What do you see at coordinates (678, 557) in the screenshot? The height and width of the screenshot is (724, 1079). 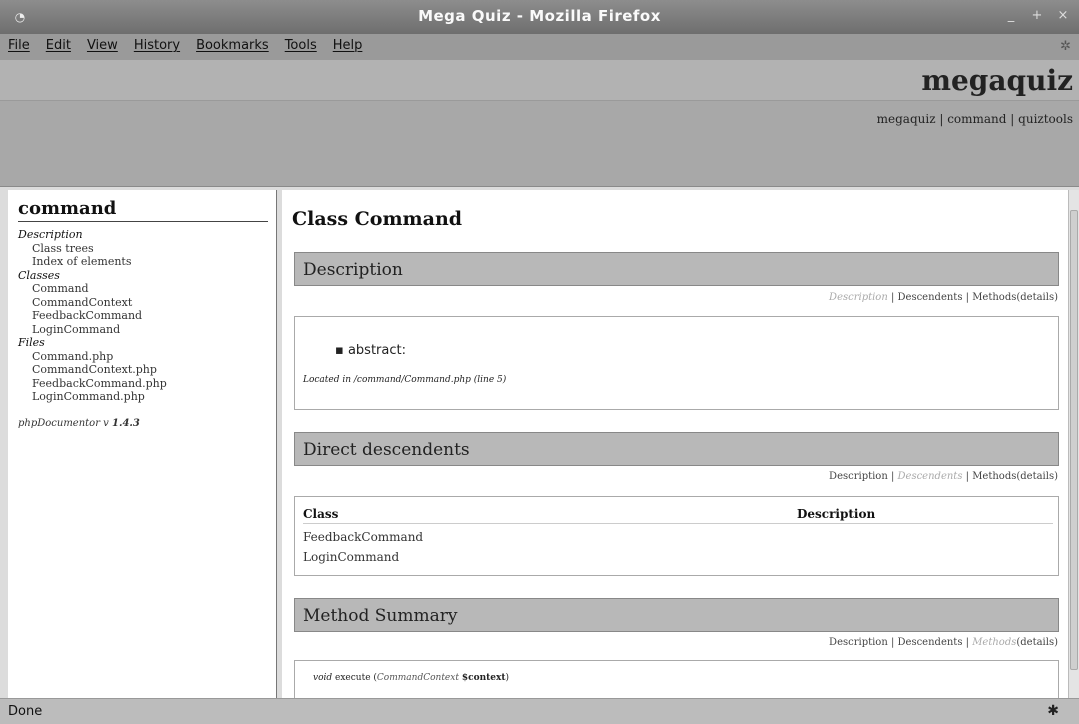 I see `table-row-logincommand: LoginCommand` at bounding box center [678, 557].